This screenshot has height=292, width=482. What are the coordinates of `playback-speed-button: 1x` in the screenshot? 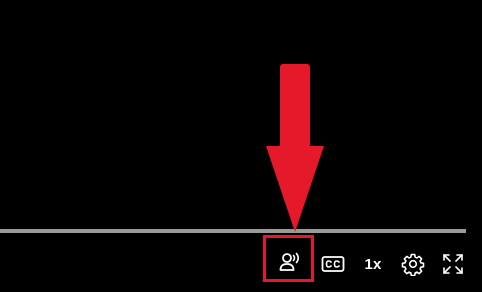 It's located at (373, 264).